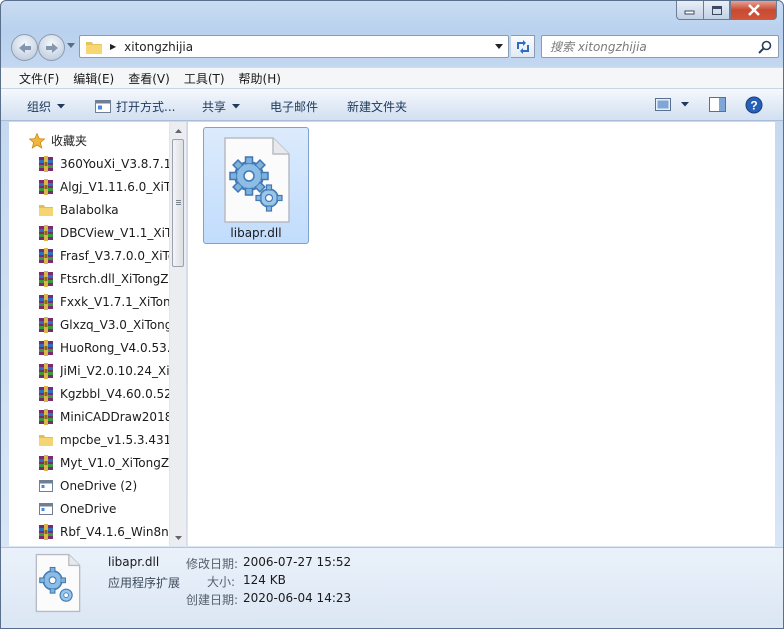 Image resolution: width=784 pixels, height=629 pixels. What do you see at coordinates (717, 104) in the screenshot?
I see `preview-pane-icon` at bounding box center [717, 104].